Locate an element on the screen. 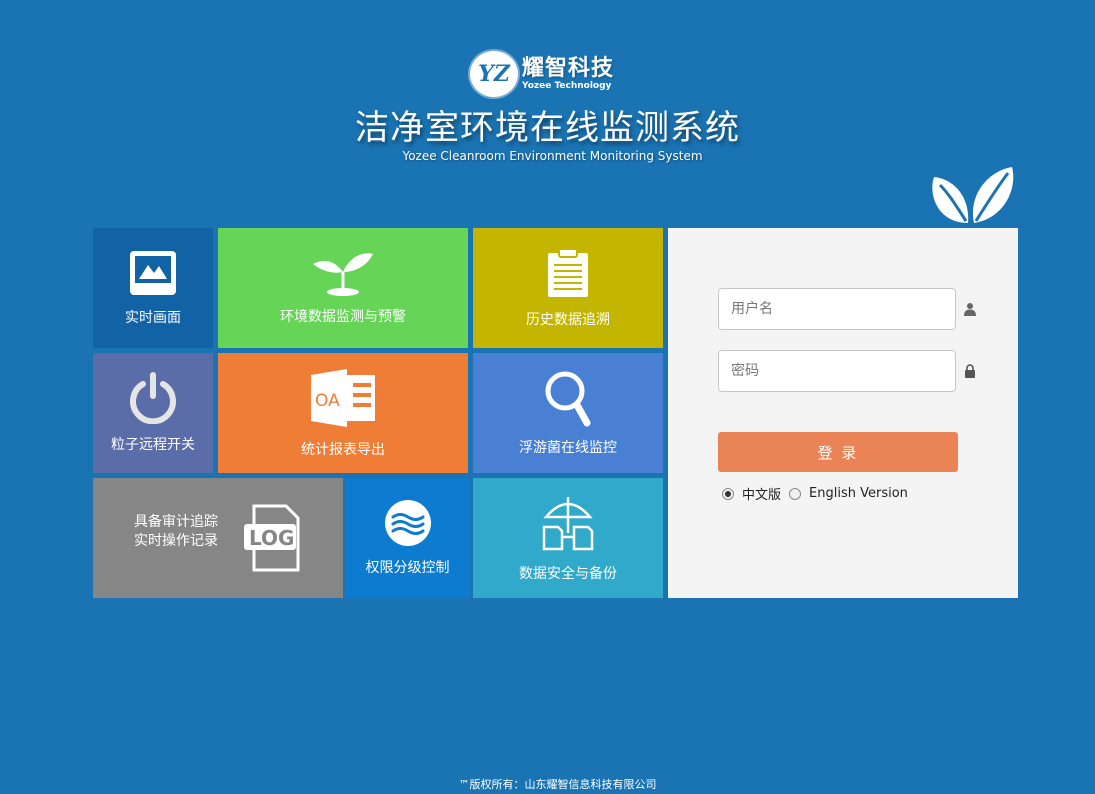 The width and height of the screenshot is (1095, 794). lang-cn-radio is located at coordinates (728, 493).